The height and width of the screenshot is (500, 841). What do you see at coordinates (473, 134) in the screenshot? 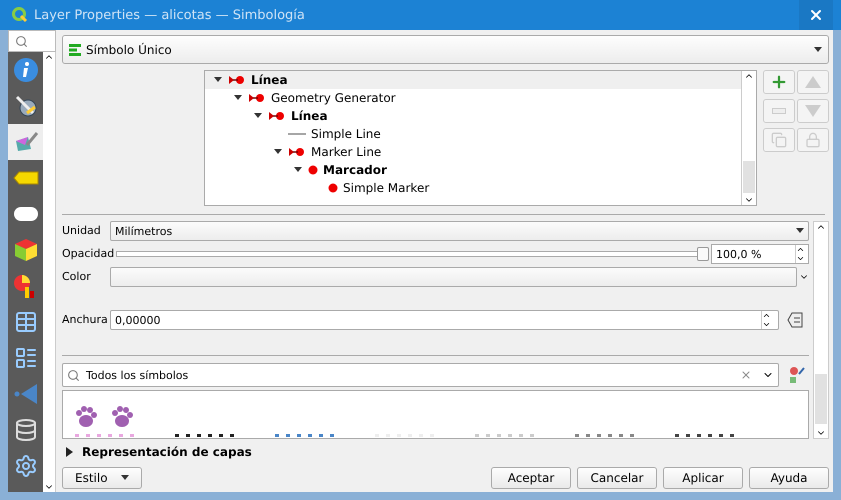
I see `tree-item: Simple Line` at bounding box center [473, 134].